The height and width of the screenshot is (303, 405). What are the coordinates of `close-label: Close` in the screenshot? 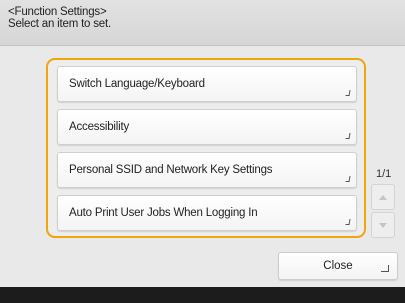 It's located at (338, 266).